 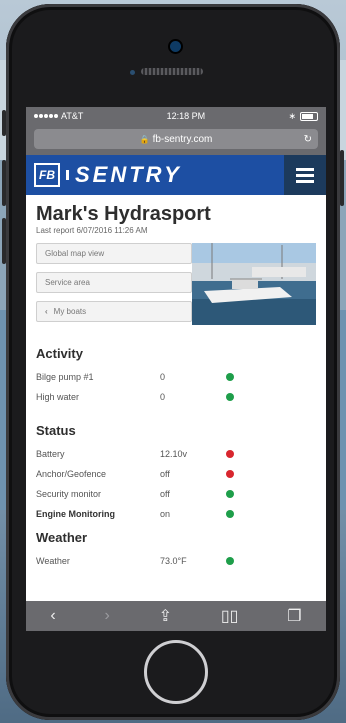 I want to click on clock: 12:18 PM, so click(x=186, y=116).